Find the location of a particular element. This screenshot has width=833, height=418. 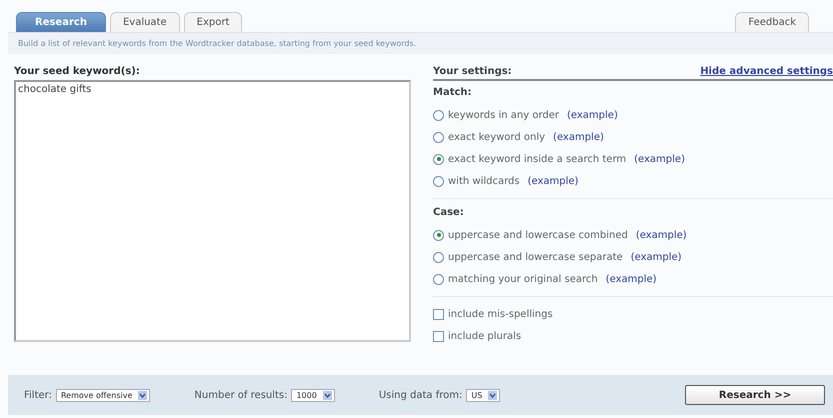

option-label: exact keyword inside a search term is located at coordinates (537, 159).